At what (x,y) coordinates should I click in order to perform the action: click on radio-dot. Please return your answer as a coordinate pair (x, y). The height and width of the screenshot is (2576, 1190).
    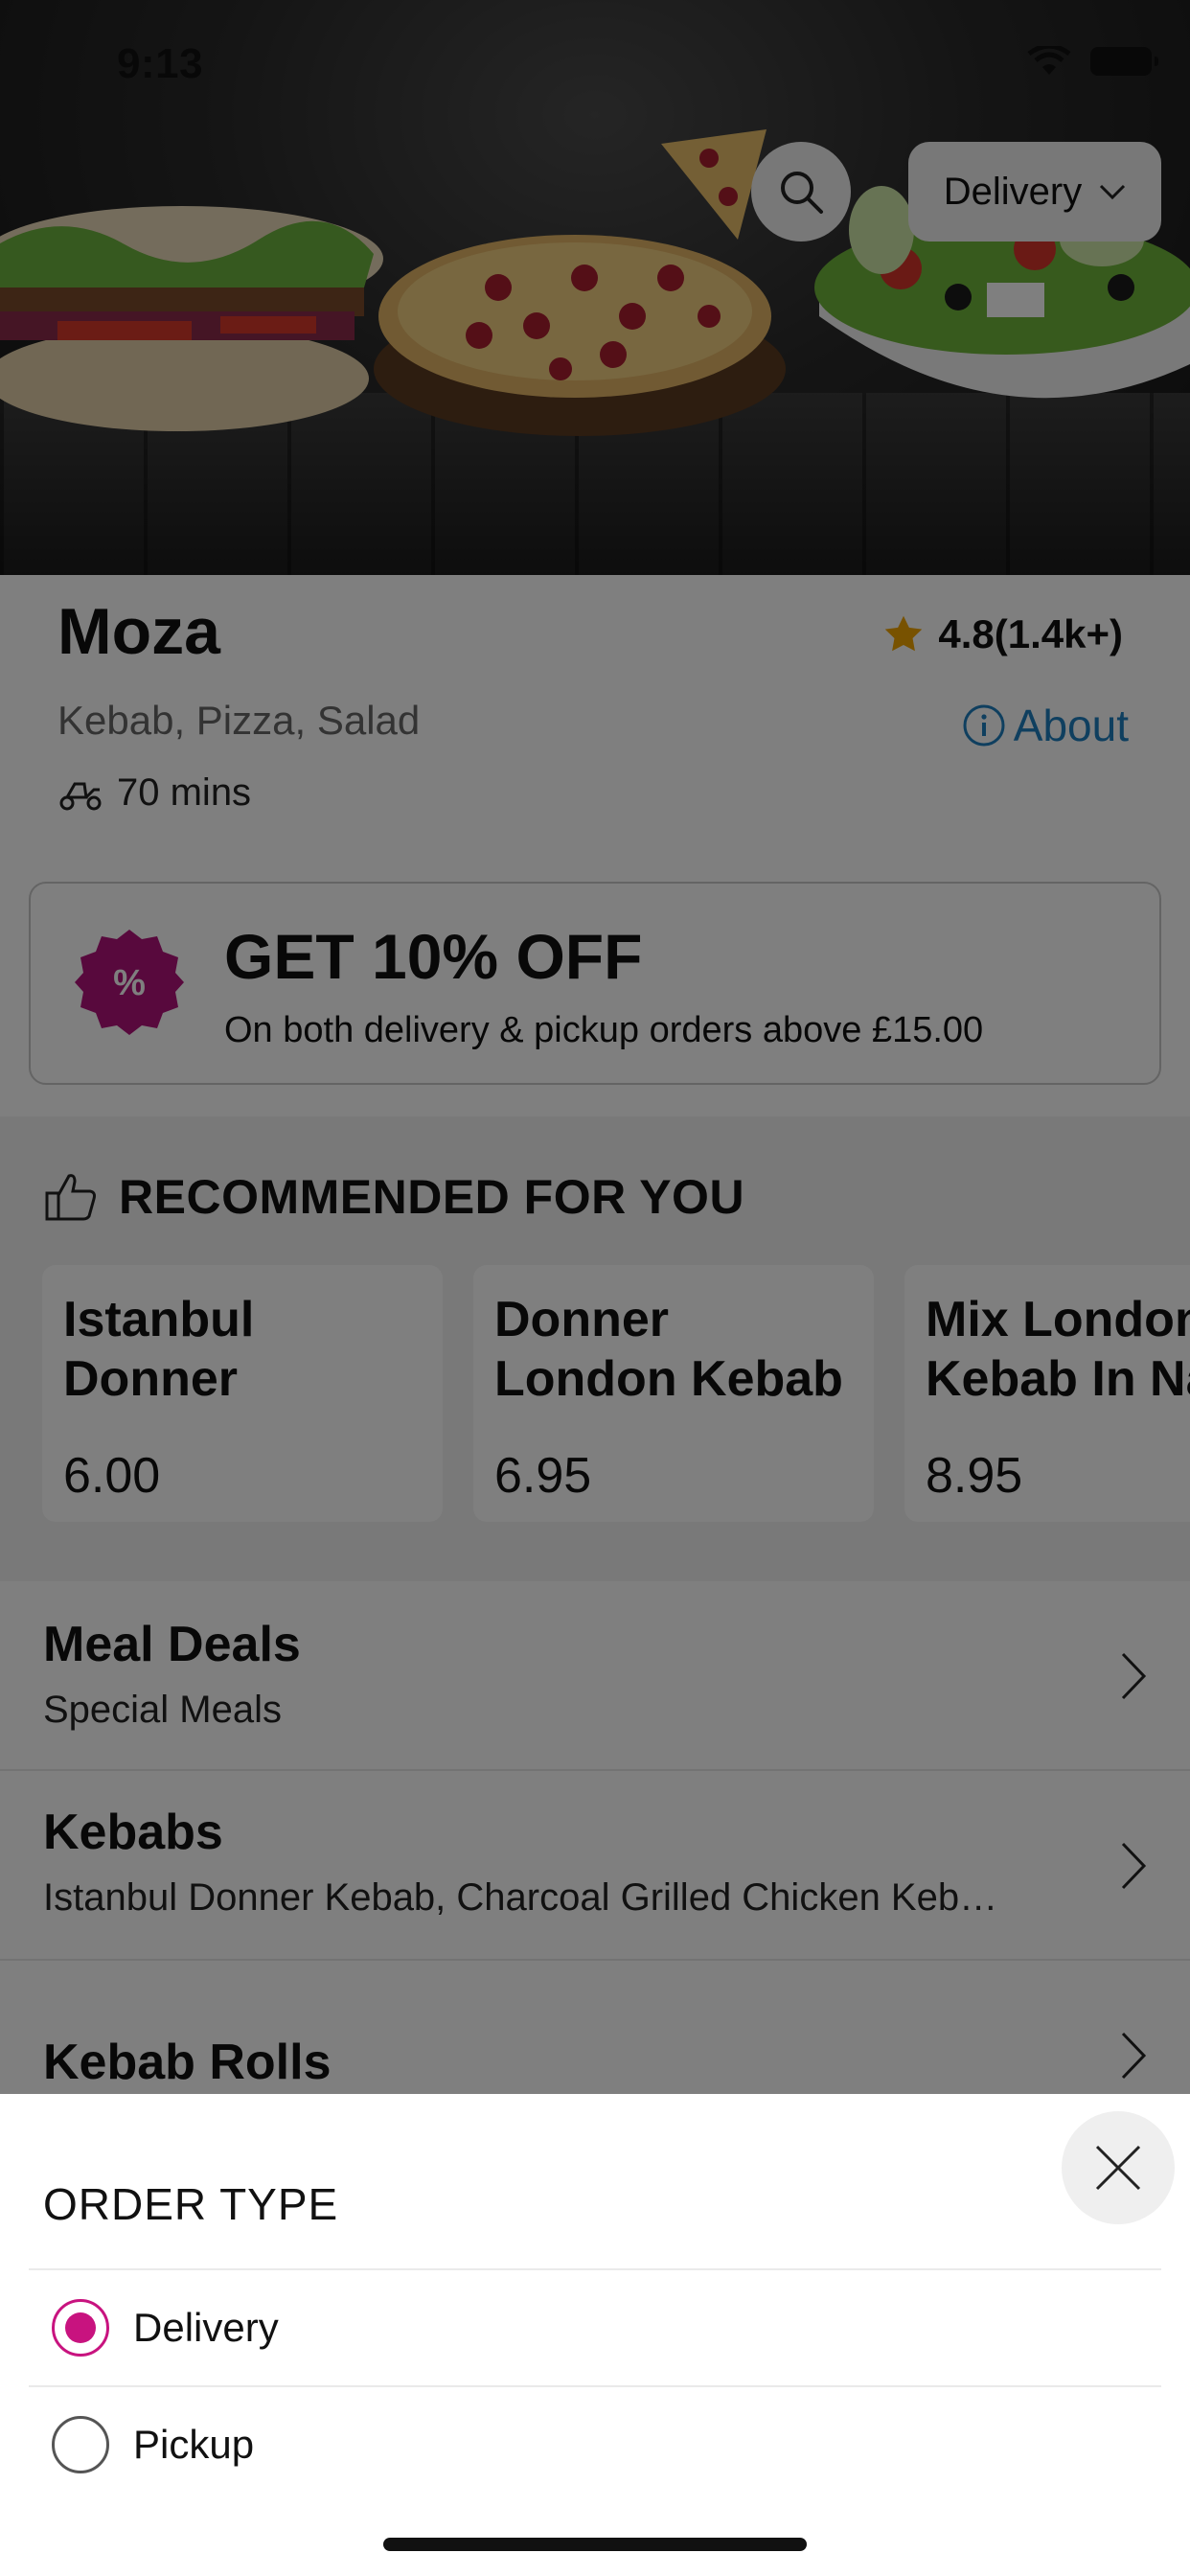
    Looking at the image, I should click on (81, 2327).